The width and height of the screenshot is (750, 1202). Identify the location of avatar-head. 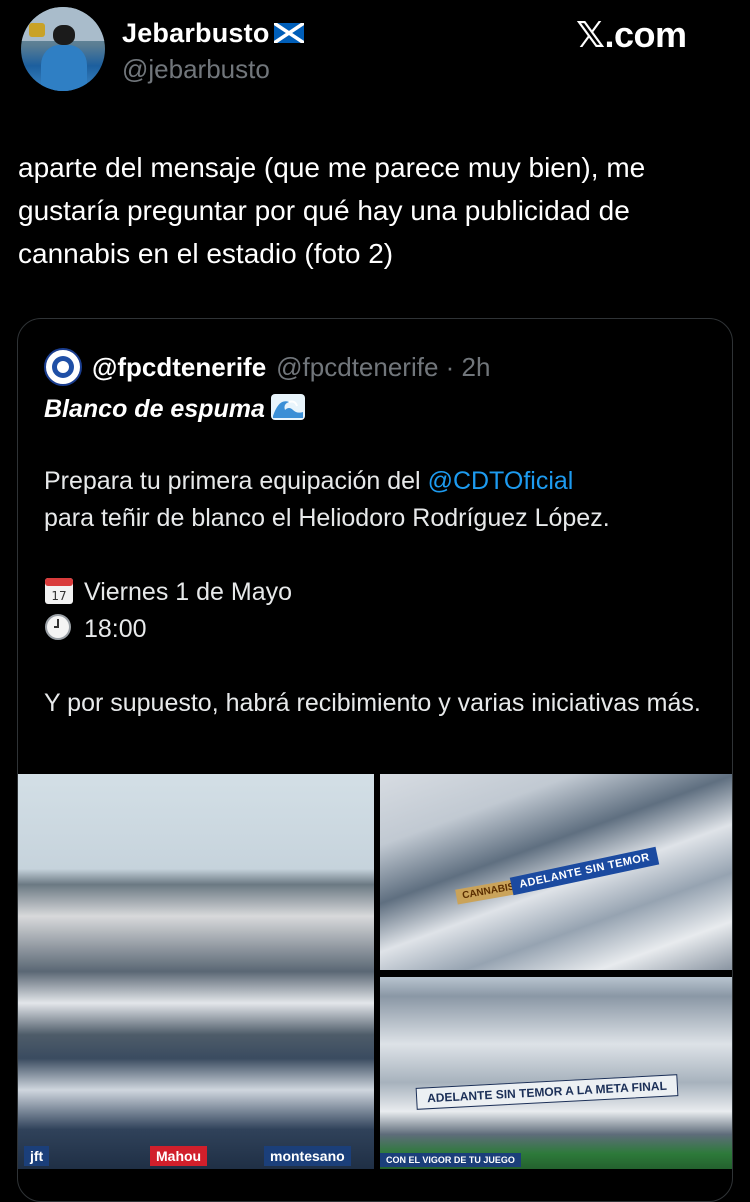
(64, 35).